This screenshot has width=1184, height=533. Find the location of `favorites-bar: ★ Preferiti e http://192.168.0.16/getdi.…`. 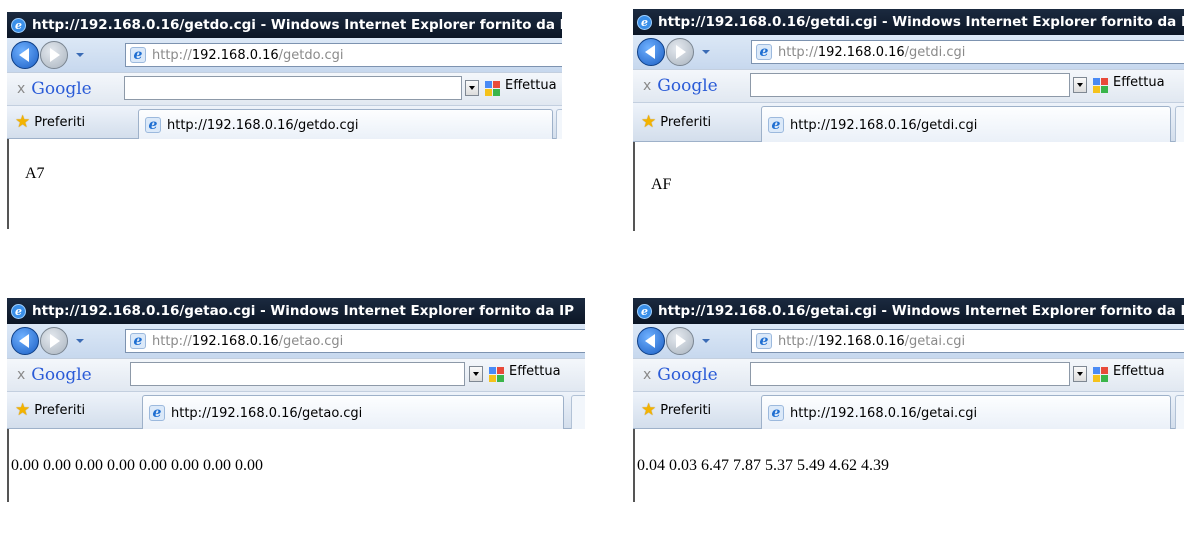

favorites-bar: ★ Preferiti e http://192.168.0.16/getdi.… is located at coordinates (908, 122).